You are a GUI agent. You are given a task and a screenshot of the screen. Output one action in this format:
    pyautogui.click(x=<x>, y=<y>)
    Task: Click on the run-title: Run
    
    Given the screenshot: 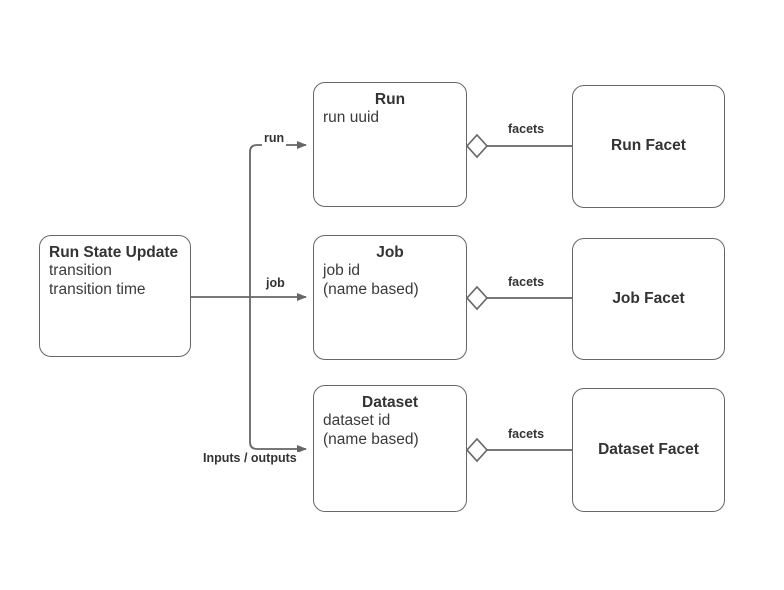 What is the action you would take?
    pyautogui.click(x=390, y=99)
    